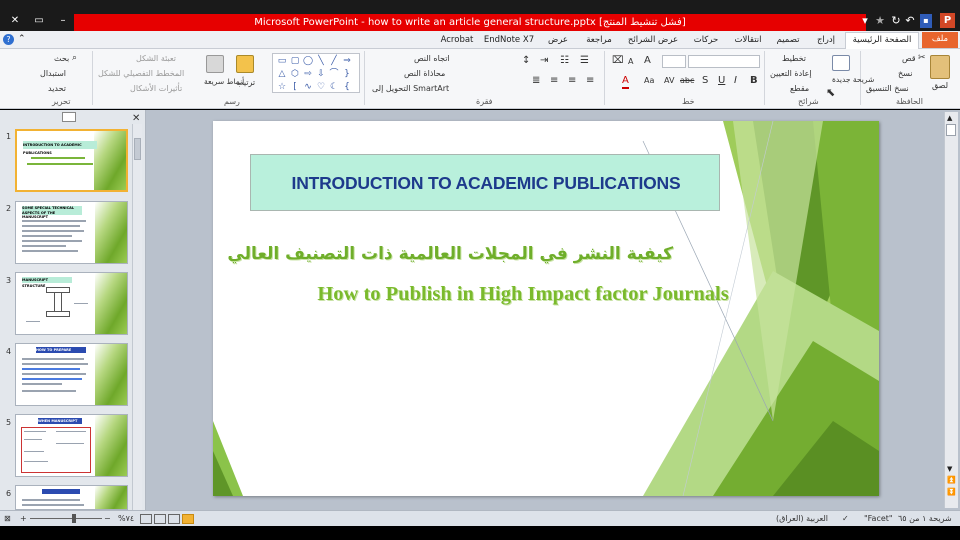 The width and height of the screenshot is (960, 540). What do you see at coordinates (509, 40) in the screenshot?
I see `tab-endnote: EndNote X7` at bounding box center [509, 40].